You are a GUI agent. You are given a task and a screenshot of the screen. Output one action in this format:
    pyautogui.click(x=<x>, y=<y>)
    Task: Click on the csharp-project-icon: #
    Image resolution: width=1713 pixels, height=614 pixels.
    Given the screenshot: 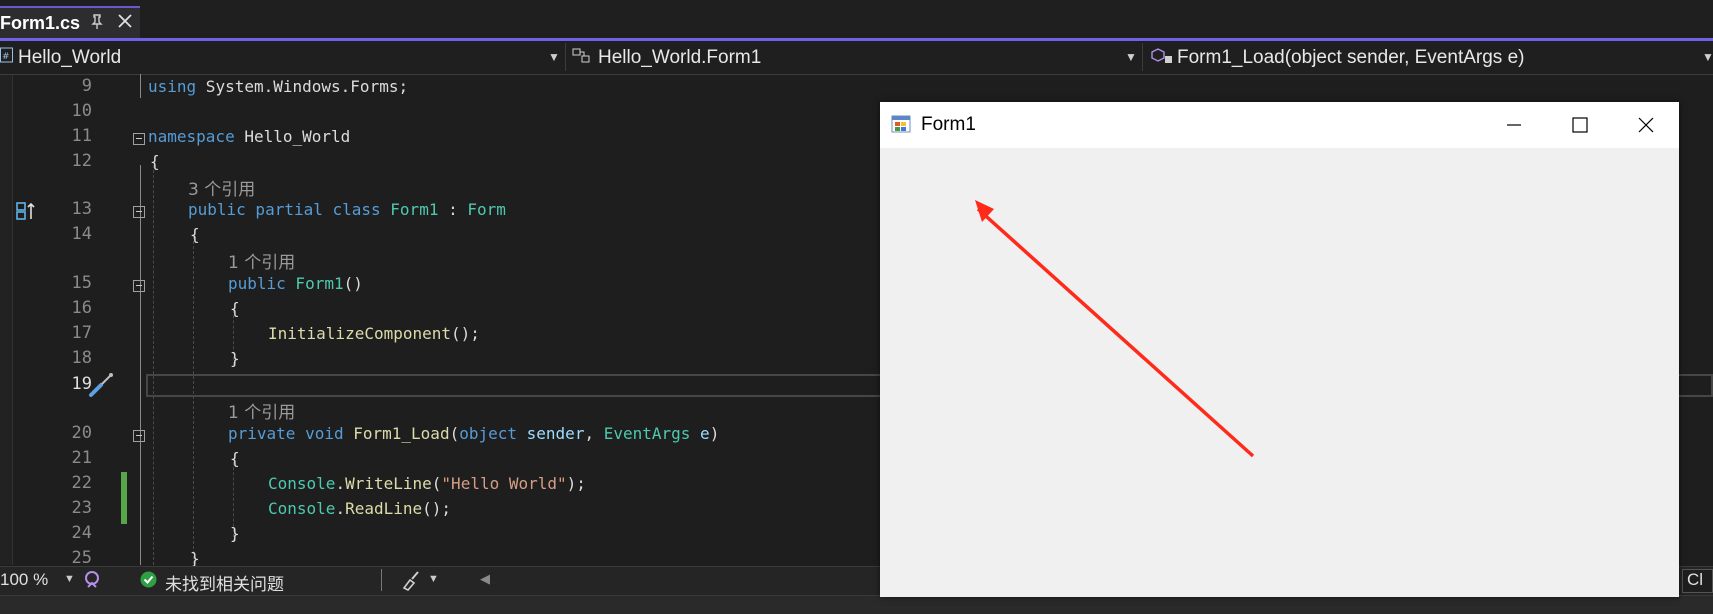 What is the action you would take?
    pyautogui.click(x=8, y=55)
    